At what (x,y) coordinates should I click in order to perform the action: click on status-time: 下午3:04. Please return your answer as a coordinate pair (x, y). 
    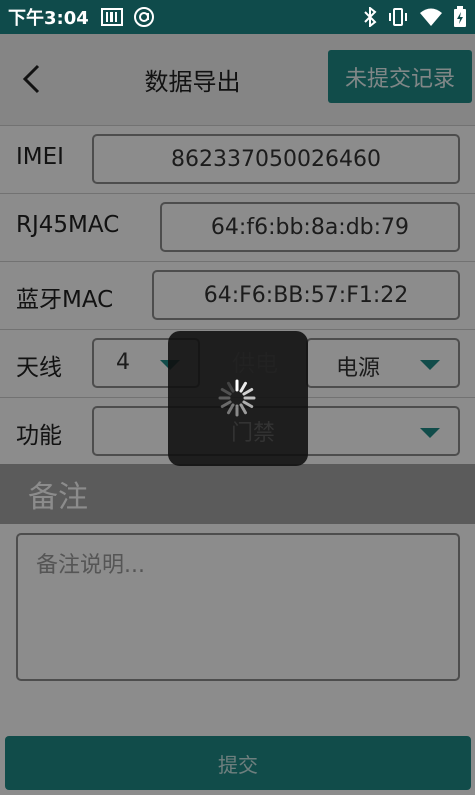
    Looking at the image, I should click on (48, 18).